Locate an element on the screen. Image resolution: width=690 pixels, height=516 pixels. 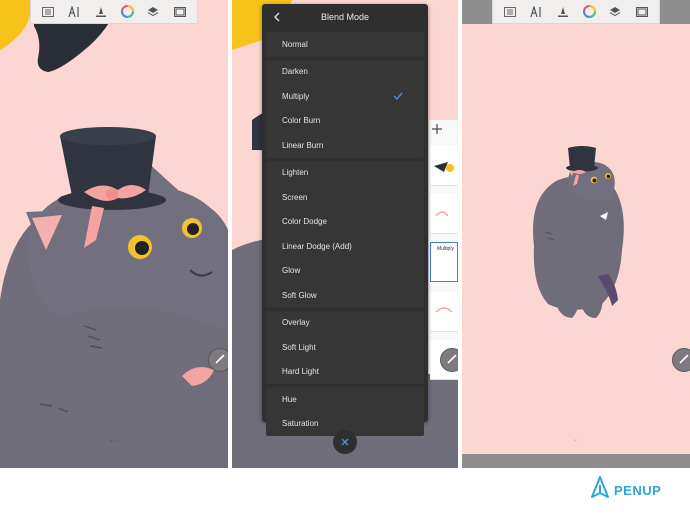
blend-mode-option: Hue is located at coordinates (345, 399).